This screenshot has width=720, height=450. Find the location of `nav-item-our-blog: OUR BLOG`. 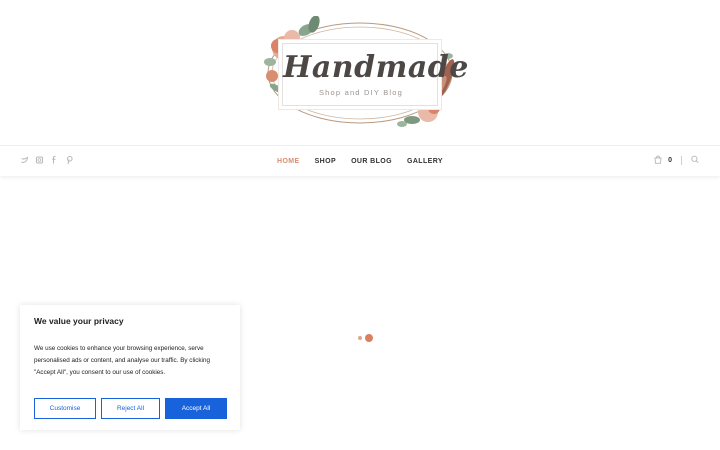

nav-item-our-blog: OUR BLOG is located at coordinates (371, 161).